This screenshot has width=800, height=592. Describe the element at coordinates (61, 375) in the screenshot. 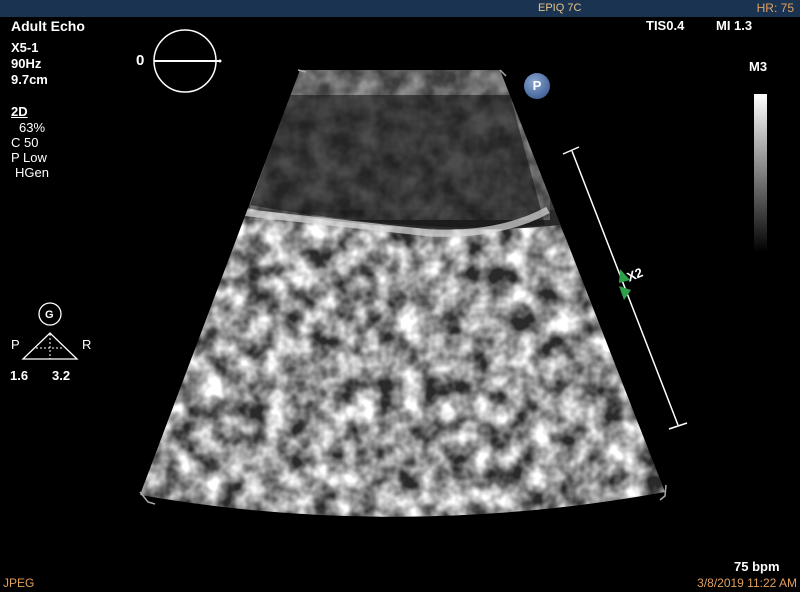

I see `orientation-right-value: 3.2` at that location.